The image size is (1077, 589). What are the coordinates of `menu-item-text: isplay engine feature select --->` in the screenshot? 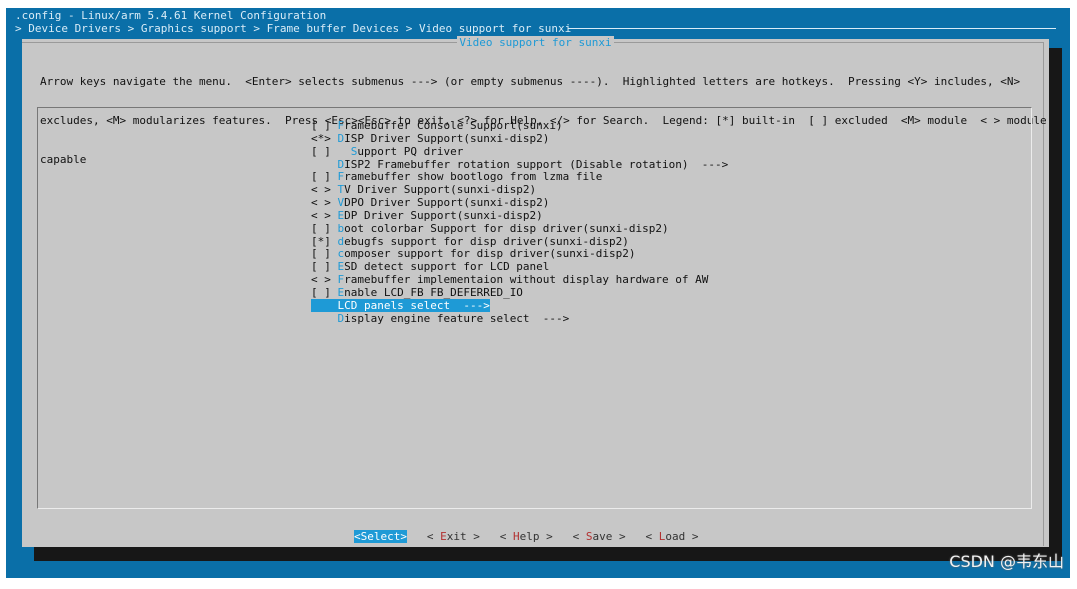 It's located at (457, 318).